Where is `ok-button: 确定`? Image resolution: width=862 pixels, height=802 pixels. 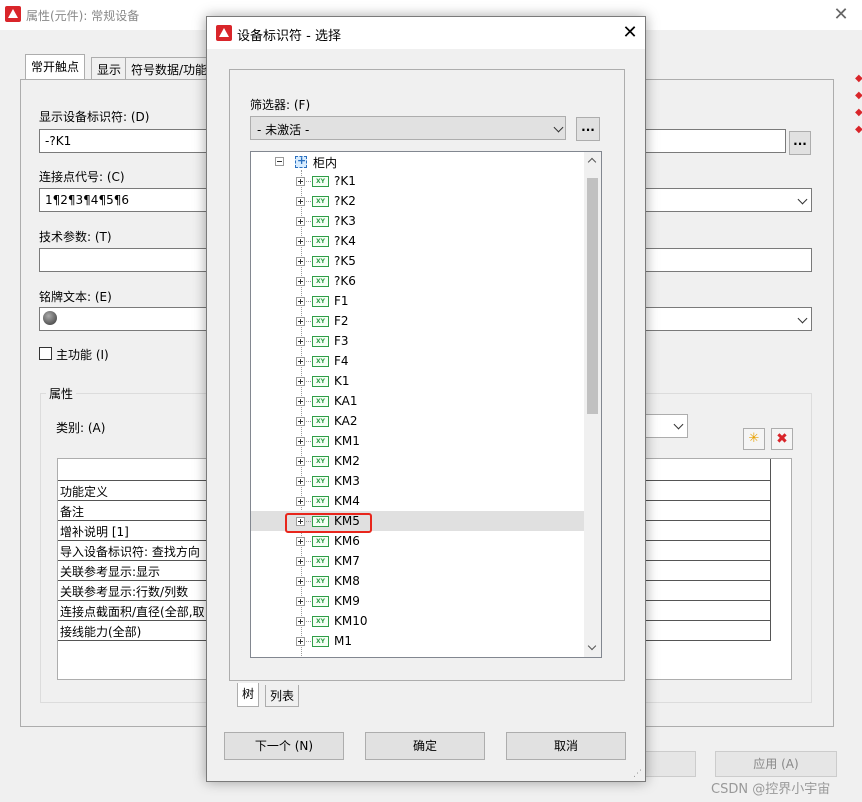 ok-button: 确定 is located at coordinates (425, 746).